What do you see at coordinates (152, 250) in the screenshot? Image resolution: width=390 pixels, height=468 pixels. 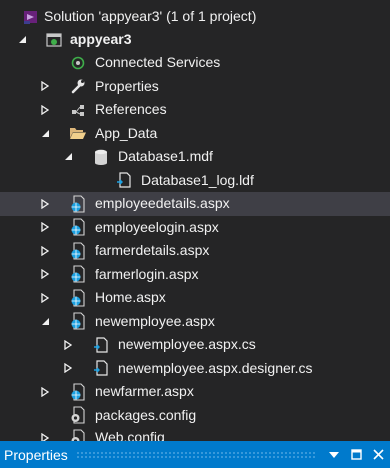 I see `item-label: farmerdetails.aspx` at bounding box center [152, 250].